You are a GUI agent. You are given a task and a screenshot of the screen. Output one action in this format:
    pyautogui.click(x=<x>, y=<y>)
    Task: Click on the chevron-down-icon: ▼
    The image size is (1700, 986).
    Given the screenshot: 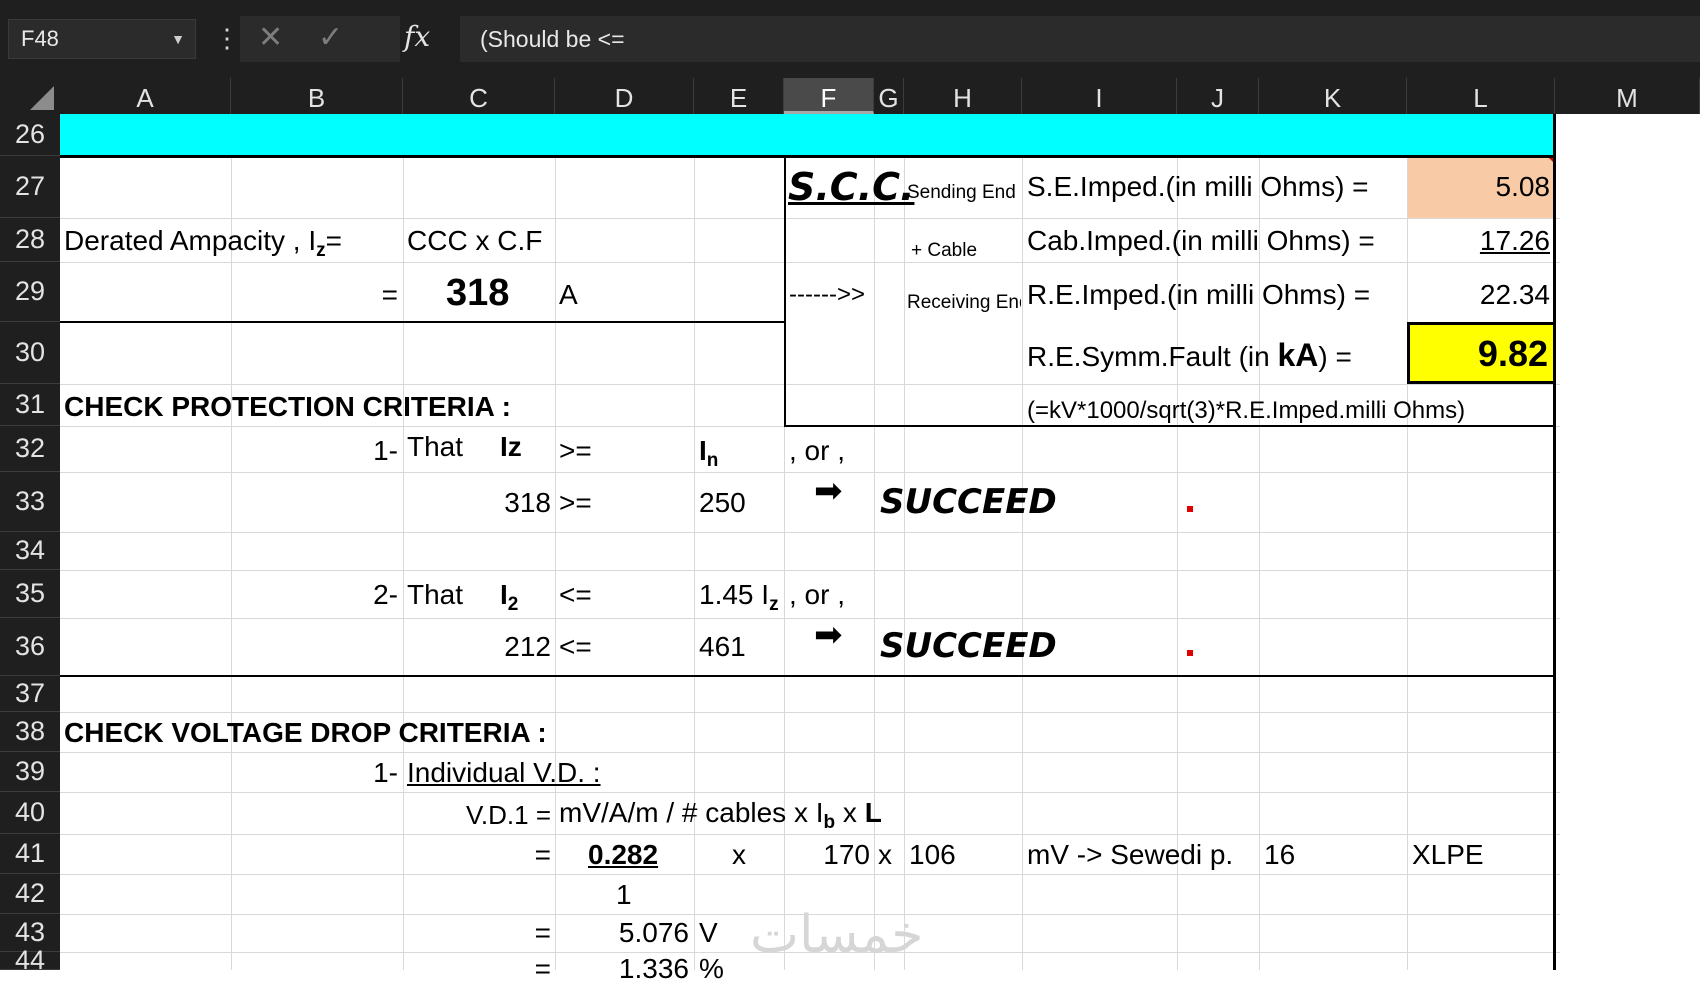 What is the action you would take?
    pyautogui.click(x=178, y=39)
    